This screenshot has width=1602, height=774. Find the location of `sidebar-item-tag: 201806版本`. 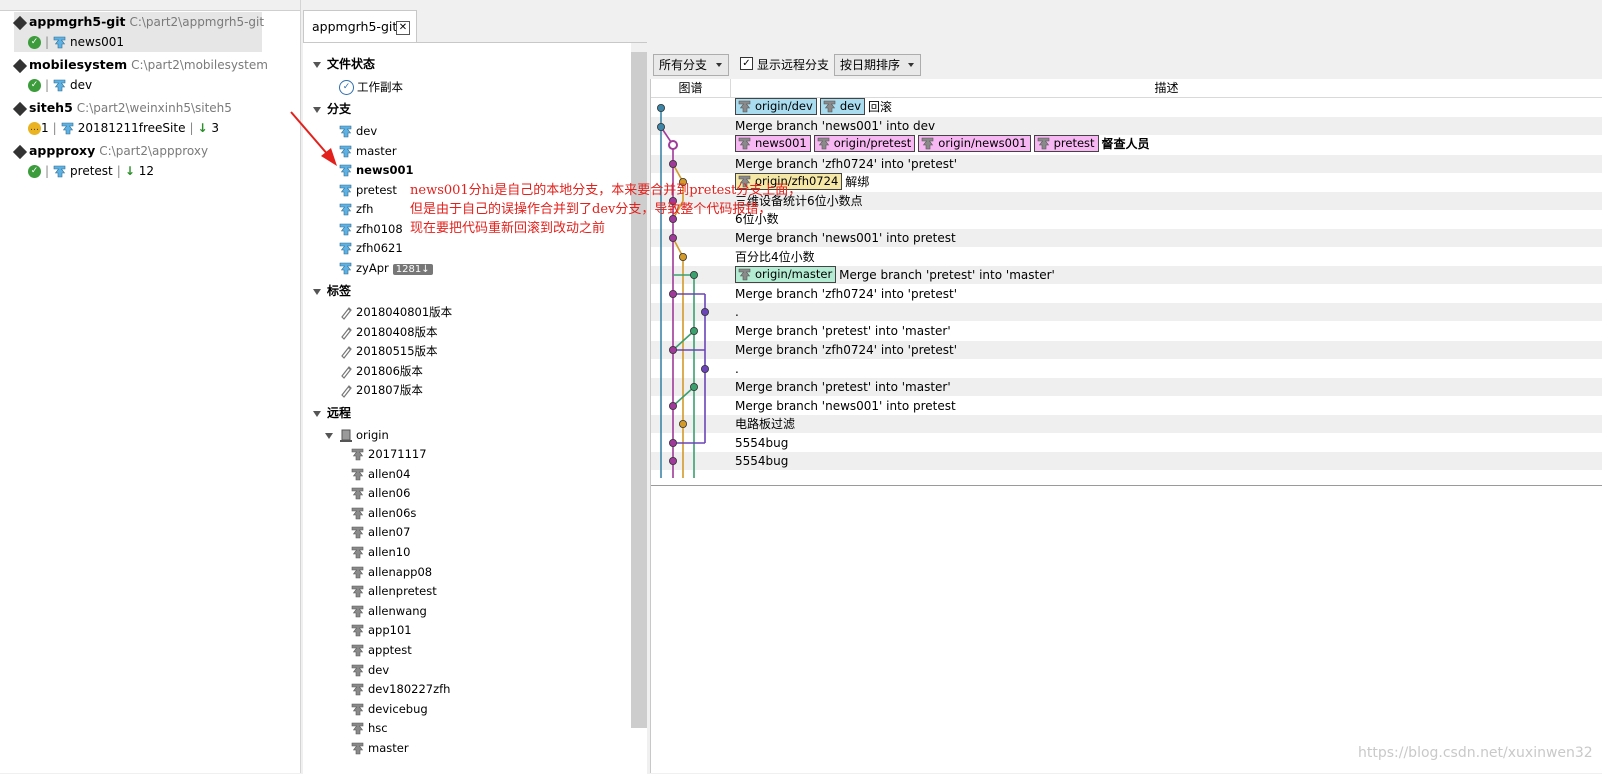

sidebar-item-tag: 201806版本 is located at coordinates (389, 371).